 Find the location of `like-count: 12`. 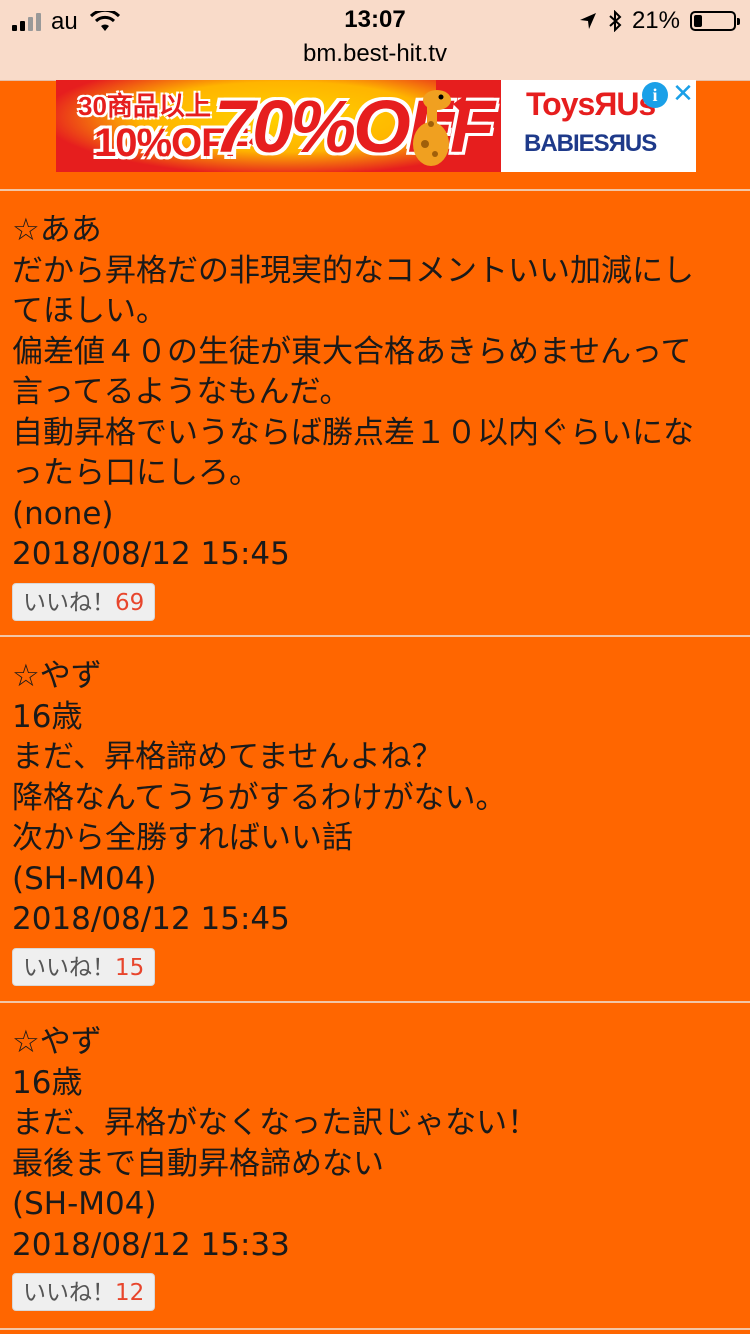

like-count: 12 is located at coordinates (130, 1293).